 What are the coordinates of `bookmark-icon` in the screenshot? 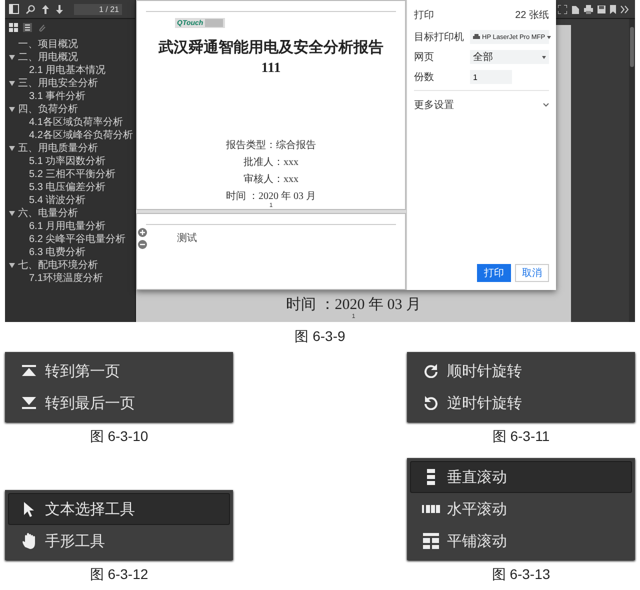 It's located at (613, 9).